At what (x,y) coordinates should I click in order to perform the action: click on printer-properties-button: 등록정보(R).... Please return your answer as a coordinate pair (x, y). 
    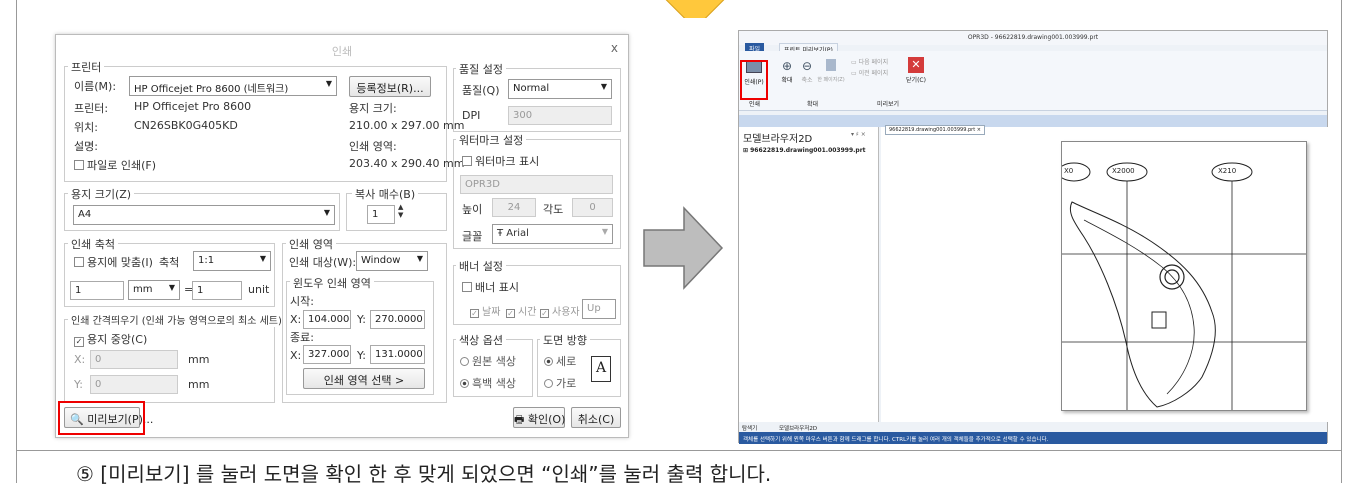
    Looking at the image, I should click on (390, 86).